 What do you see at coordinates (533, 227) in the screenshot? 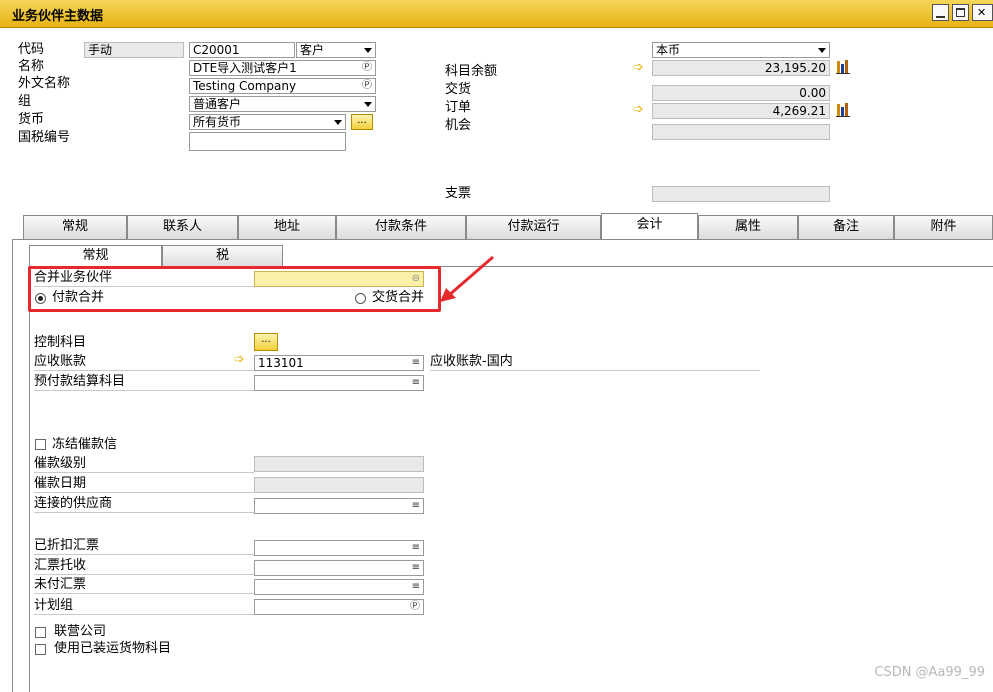
I see `tab-payment-run: 付款运行` at bounding box center [533, 227].